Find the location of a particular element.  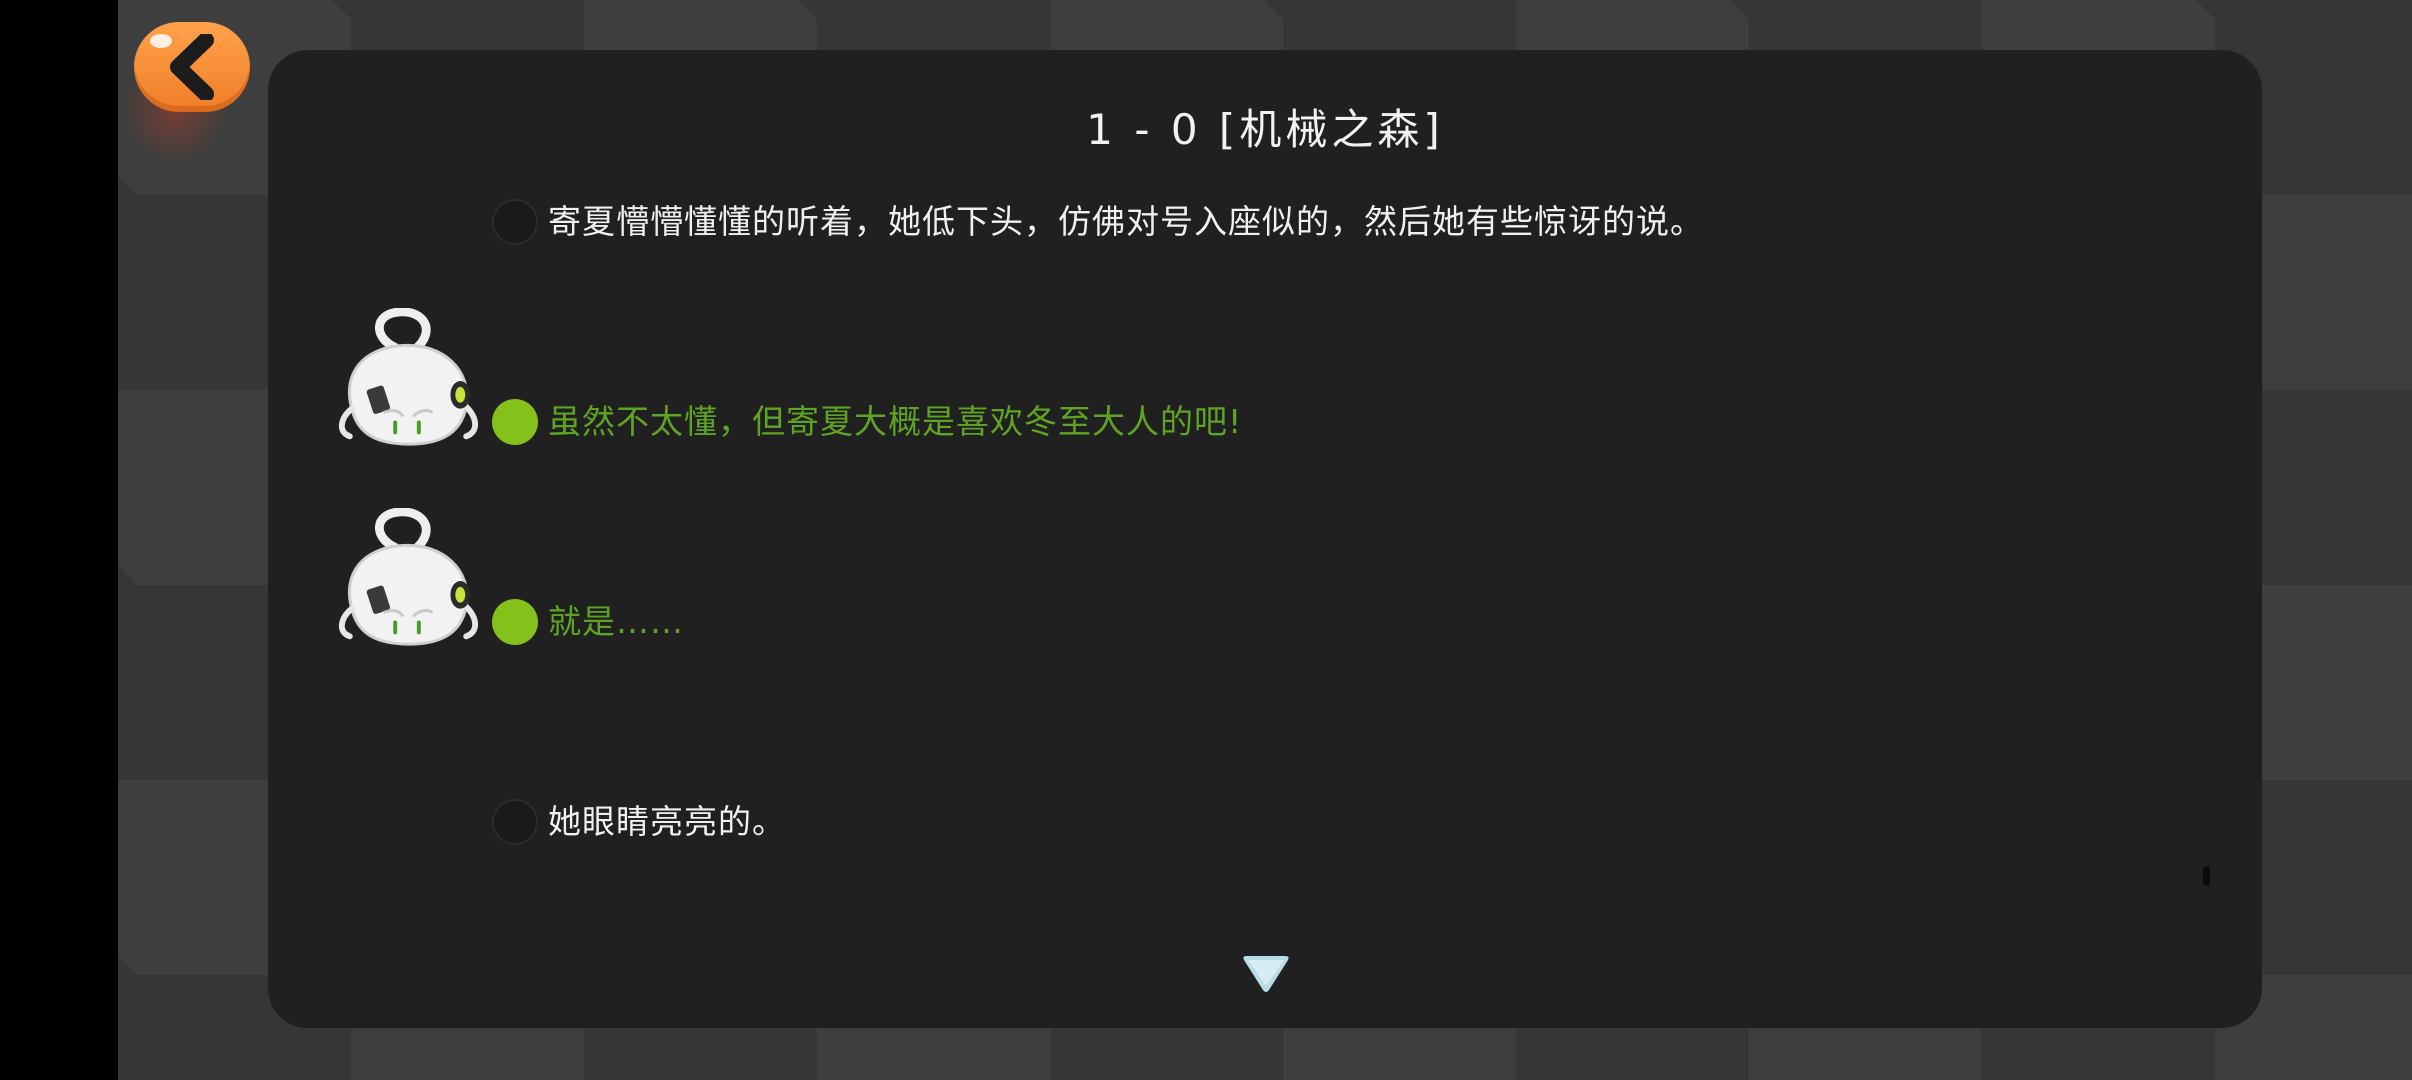

dialogue-text: 寄夏懵懵懂懂的听着，她低下头，仿佛对号入座似的，然后她有些惊讶的说。 is located at coordinates (1126, 221).